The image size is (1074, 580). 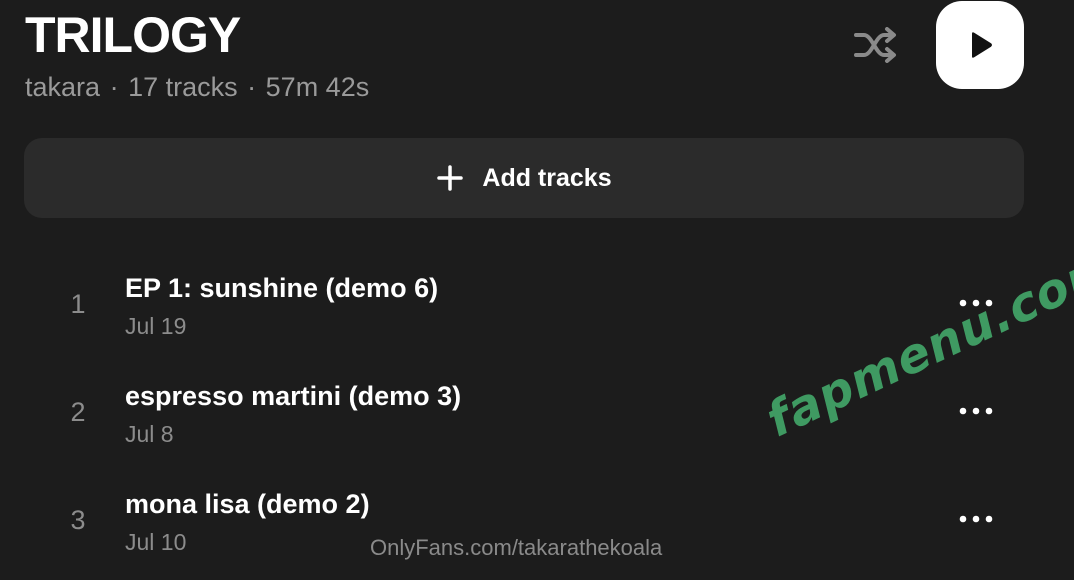 I want to click on playlist-meta: takara · 17 tracks · 57m 42s, so click(x=197, y=87).